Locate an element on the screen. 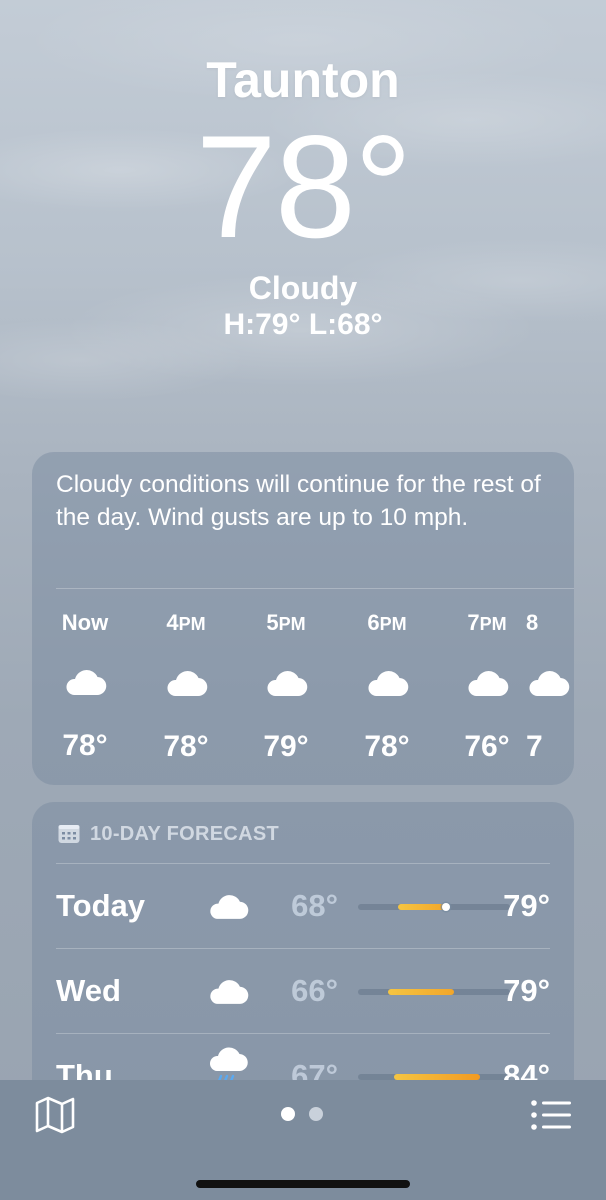 Image resolution: width=606 pixels, height=1200 pixels. hour-item: Now 78° is located at coordinates (85, 686).